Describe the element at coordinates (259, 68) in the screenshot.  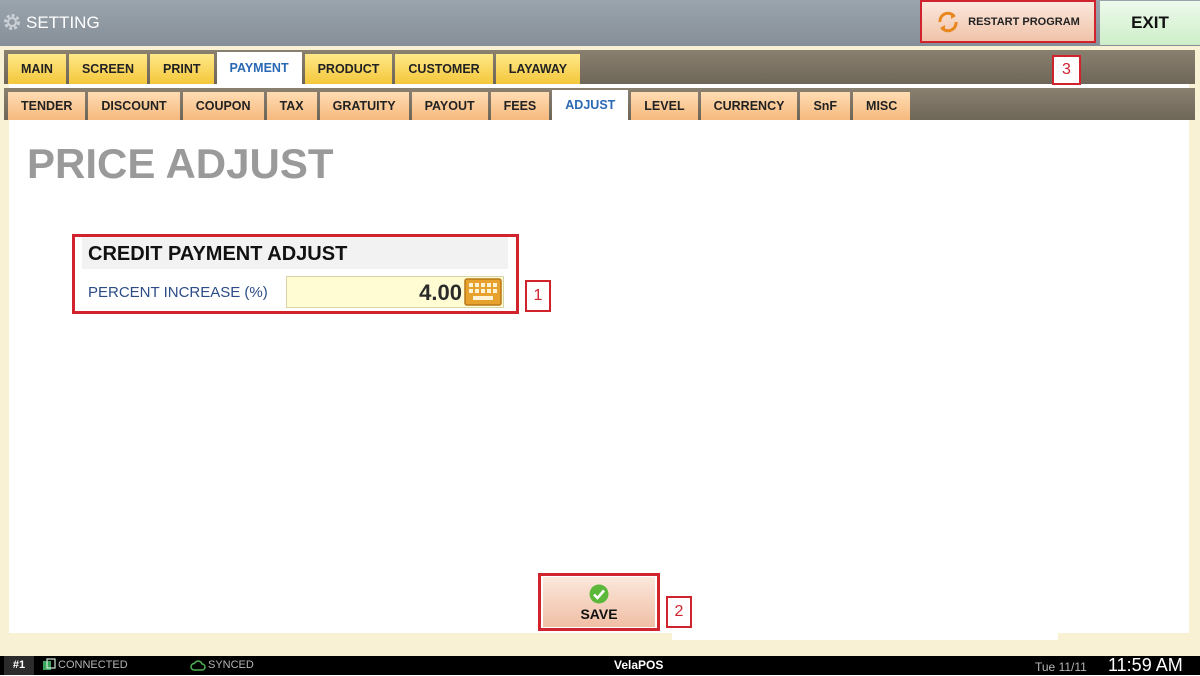
I see `tab-payment: PAYMENT` at that location.